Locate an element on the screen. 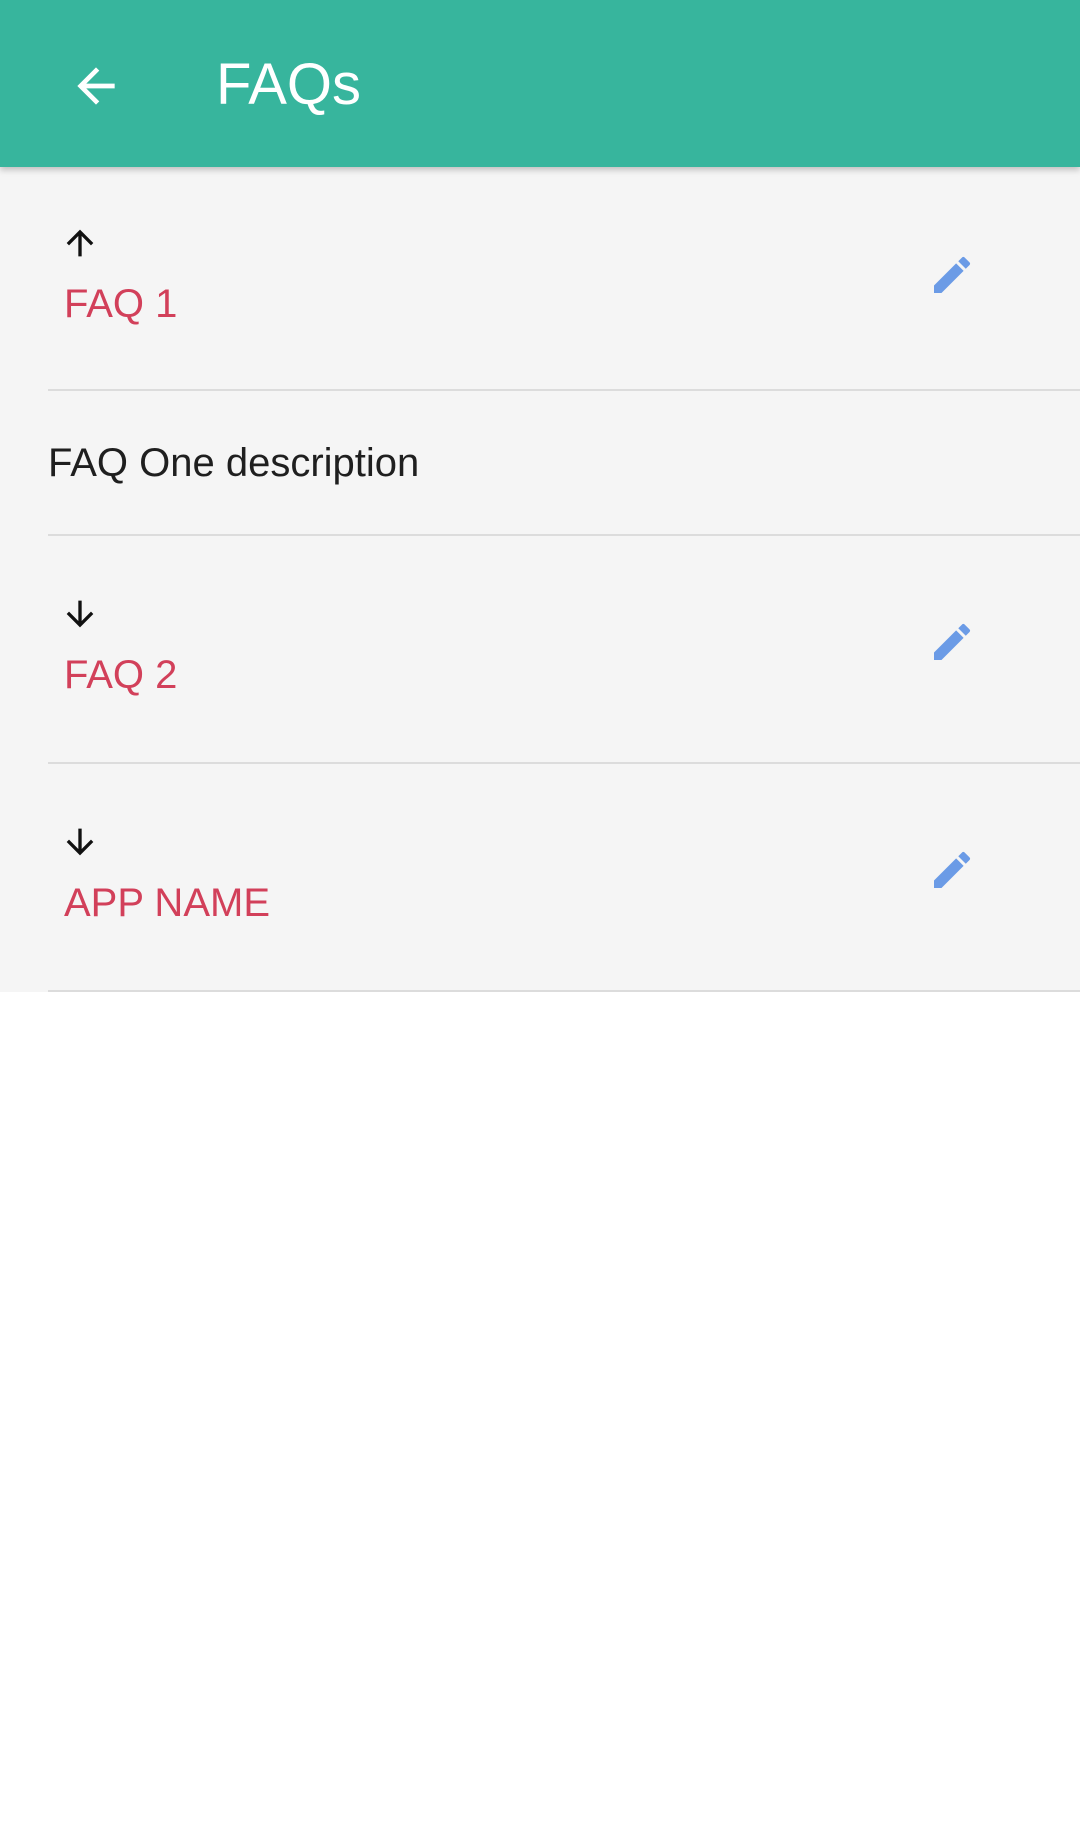  faq-title: FAQ 2 is located at coordinates (121, 675).